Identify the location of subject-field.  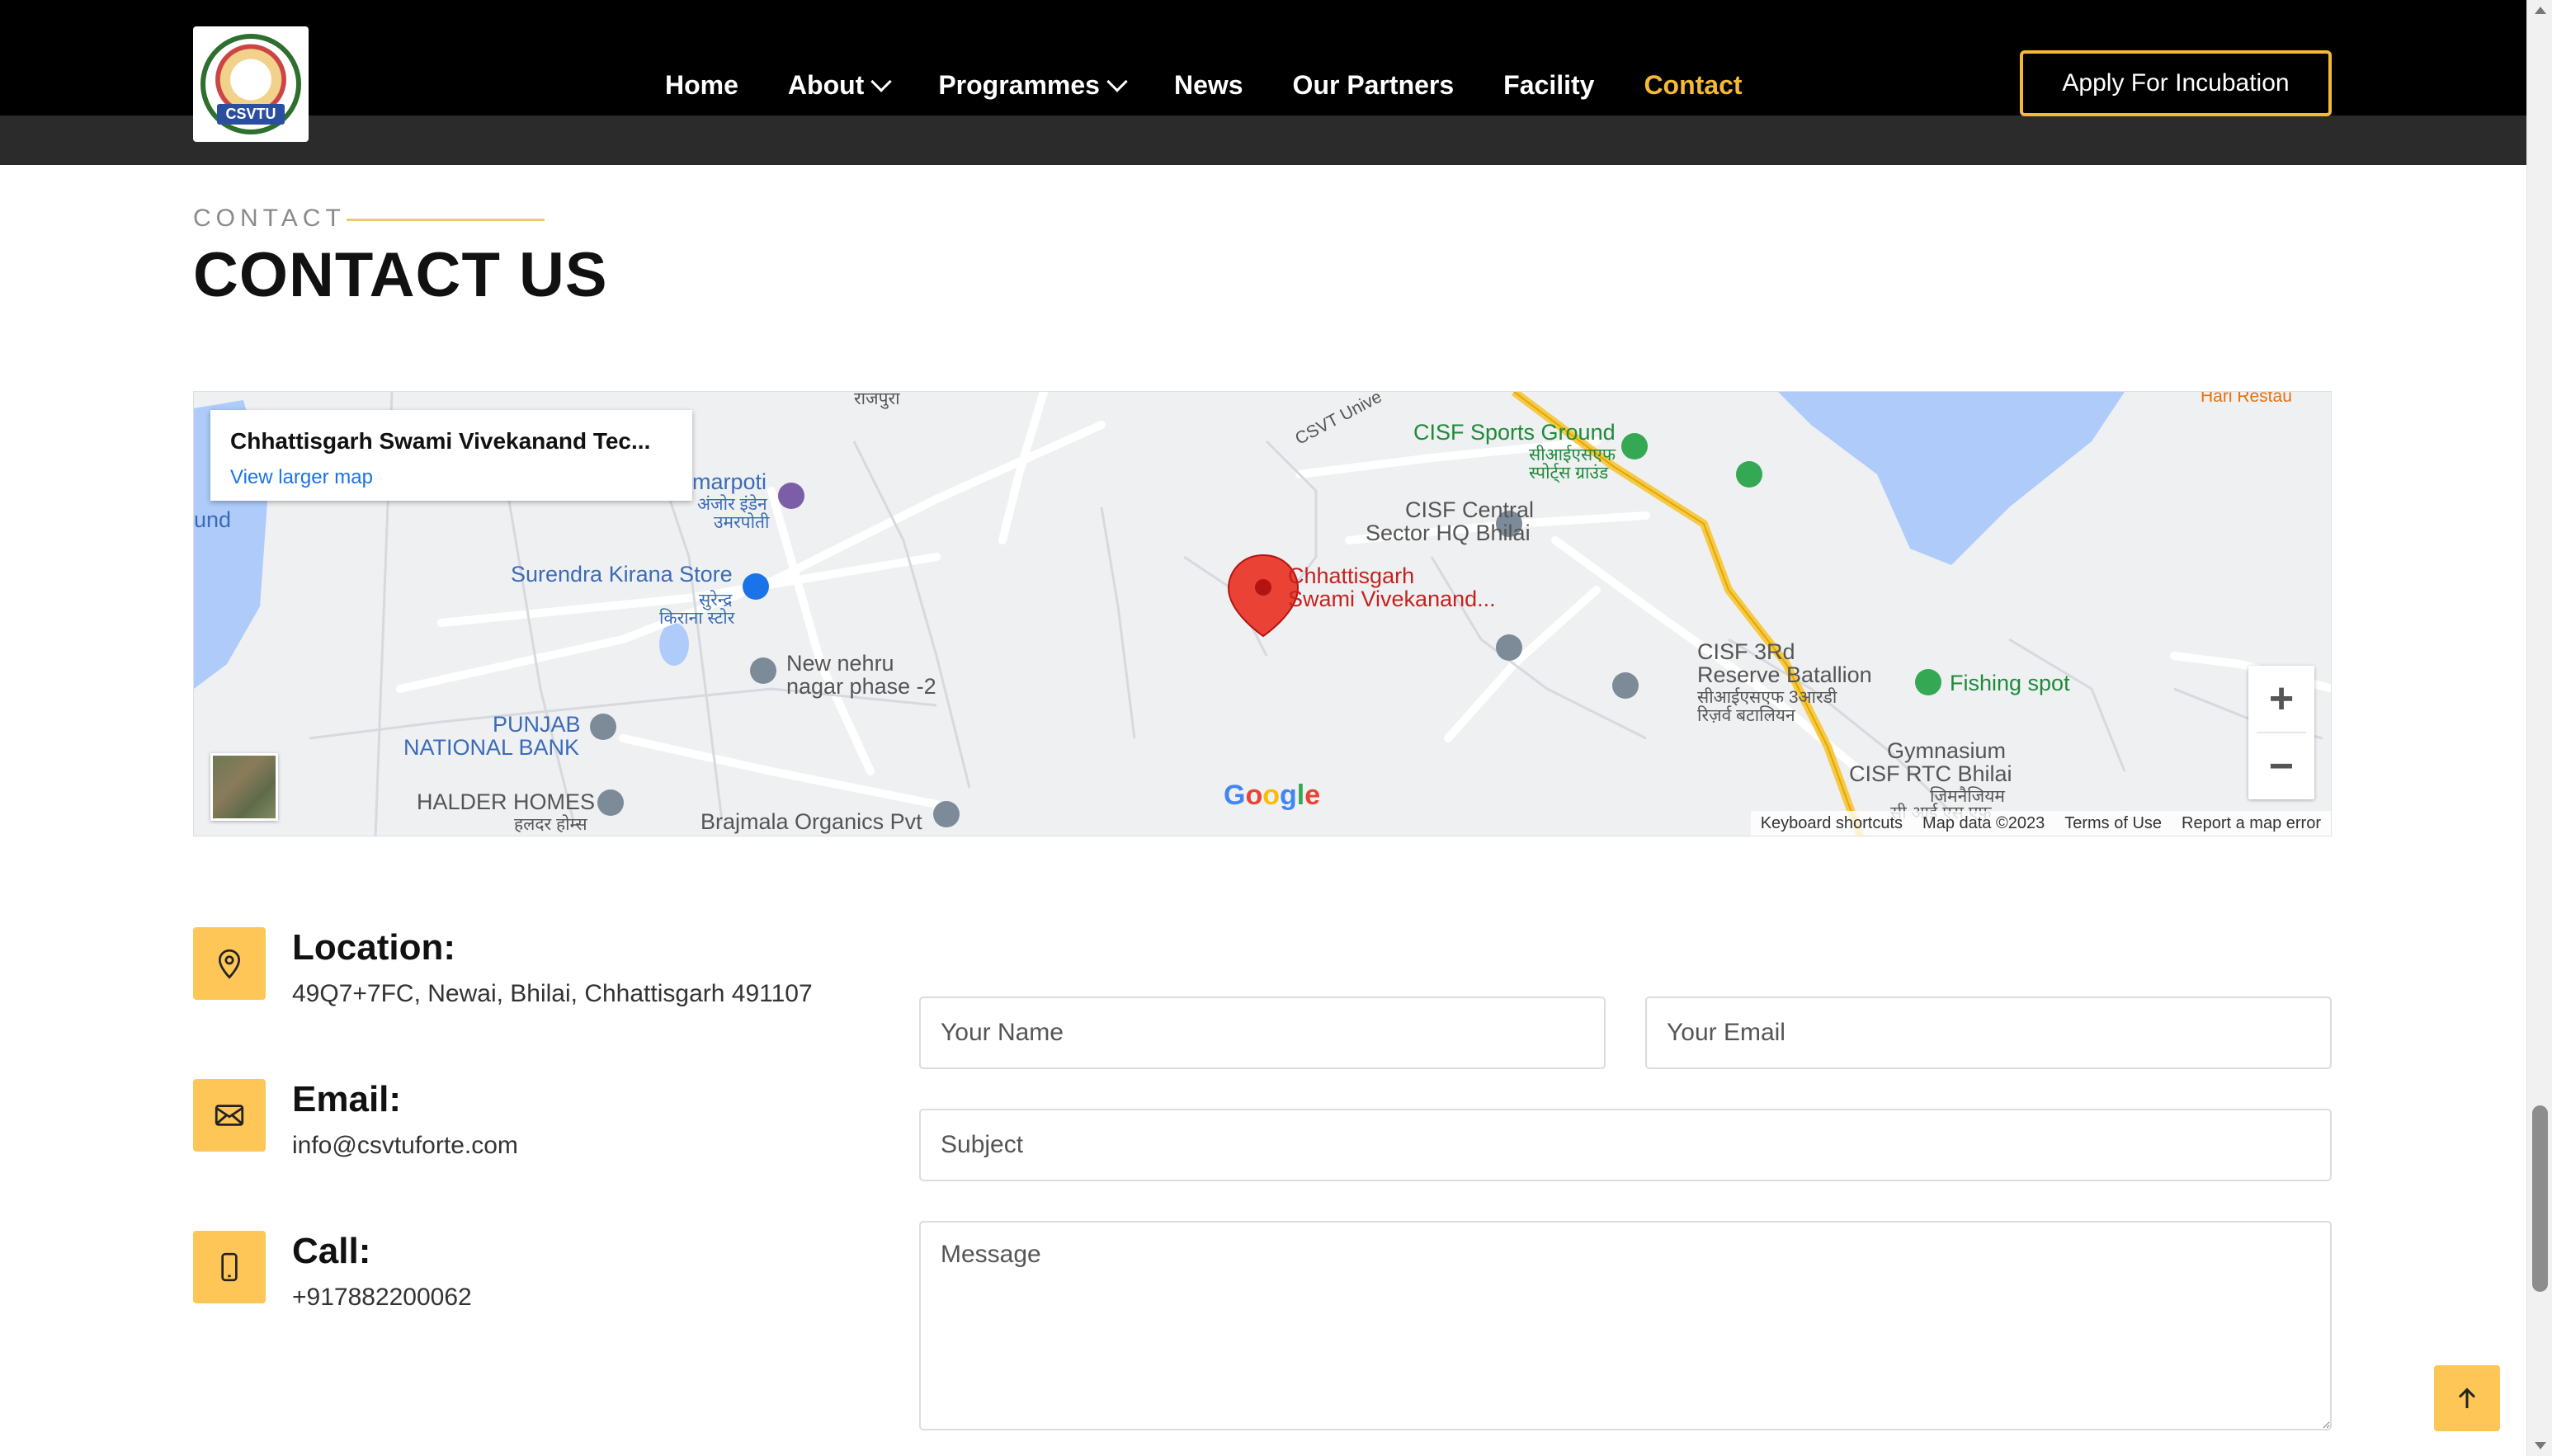
(1625, 1145).